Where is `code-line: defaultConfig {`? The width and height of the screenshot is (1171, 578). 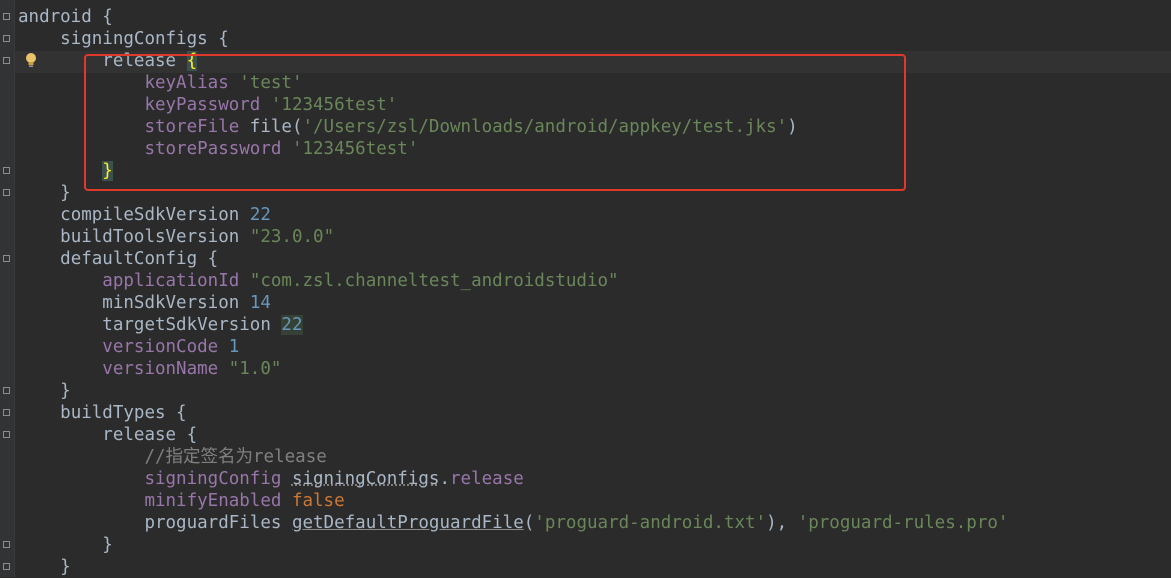
code-line: defaultConfig { is located at coordinates (118, 259).